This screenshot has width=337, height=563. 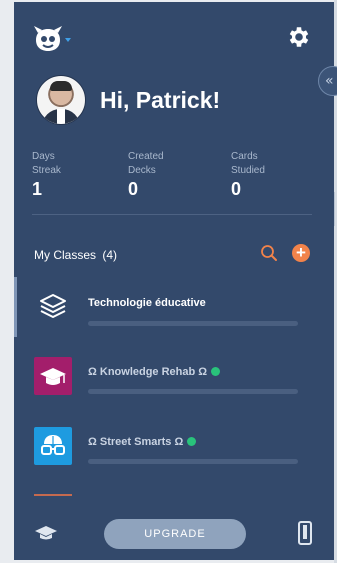 I want to click on active-indicator, so click(x=15, y=307).